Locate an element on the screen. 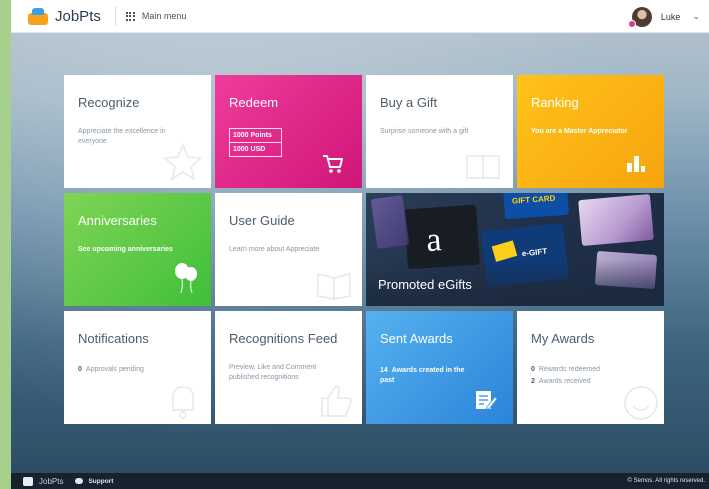 This screenshot has width=709, height=489. chevron-down-icon: ⌄ is located at coordinates (696, 16).